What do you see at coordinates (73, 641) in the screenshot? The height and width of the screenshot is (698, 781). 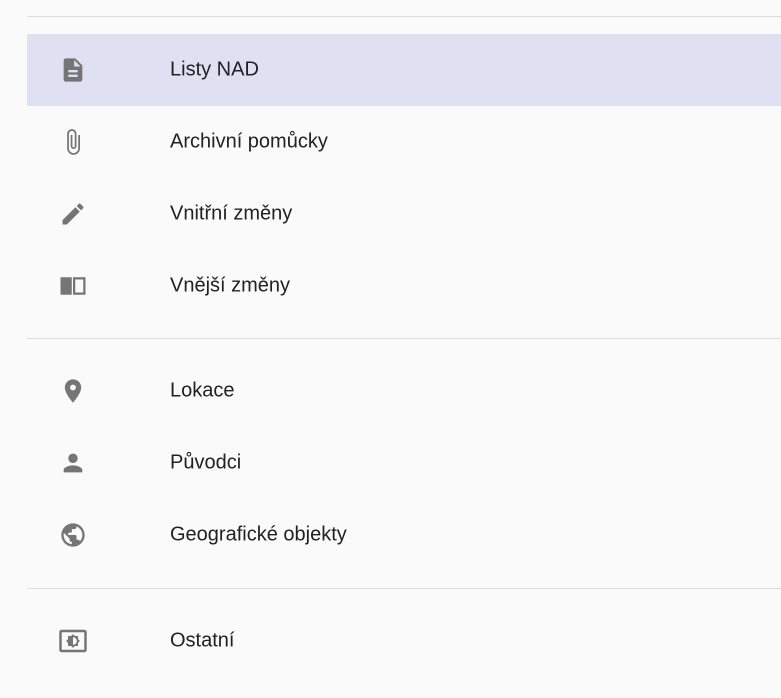 I see `settings-brightness-icon` at bounding box center [73, 641].